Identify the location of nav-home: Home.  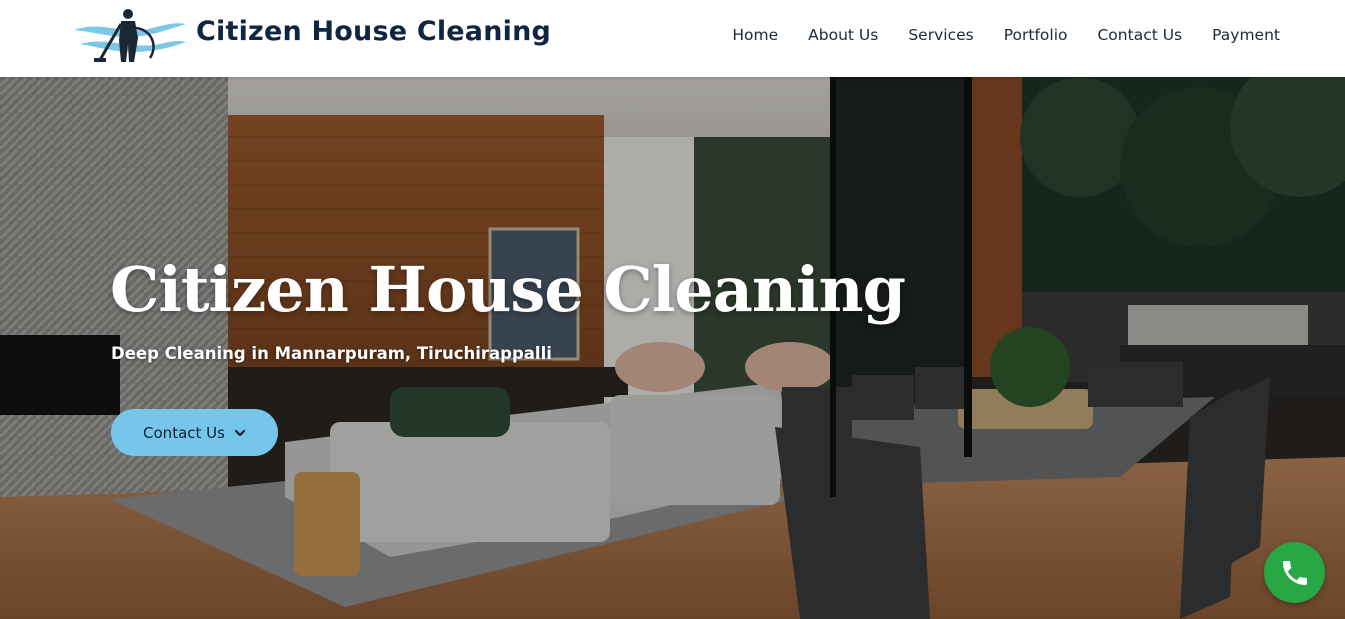
(755, 35).